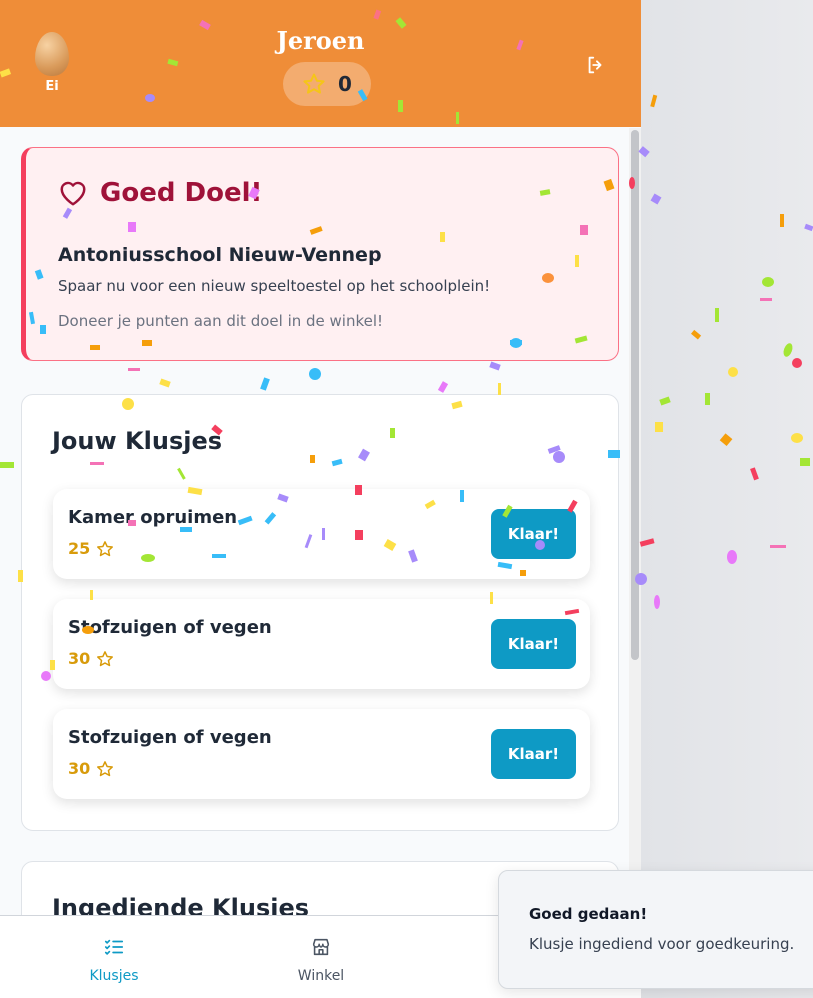  Describe the element at coordinates (321, 976) in the screenshot. I see `nav-label: Winkel` at that location.